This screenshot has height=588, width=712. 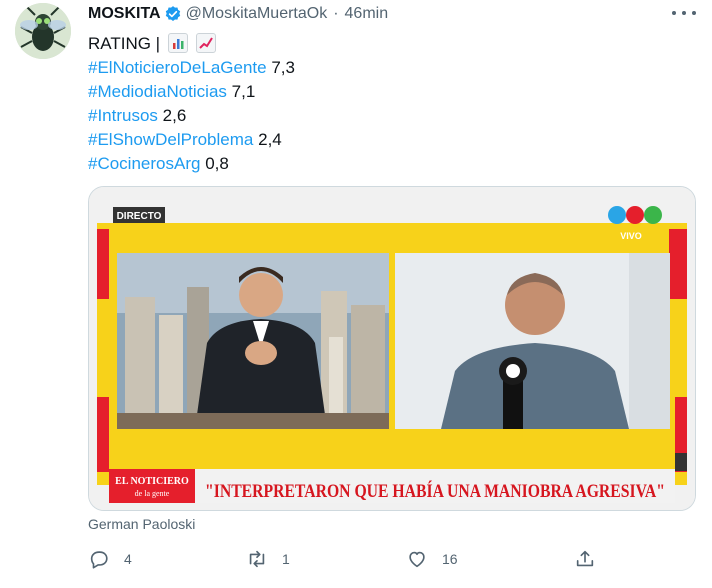 I want to click on more-options-icon, so click(x=684, y=13).